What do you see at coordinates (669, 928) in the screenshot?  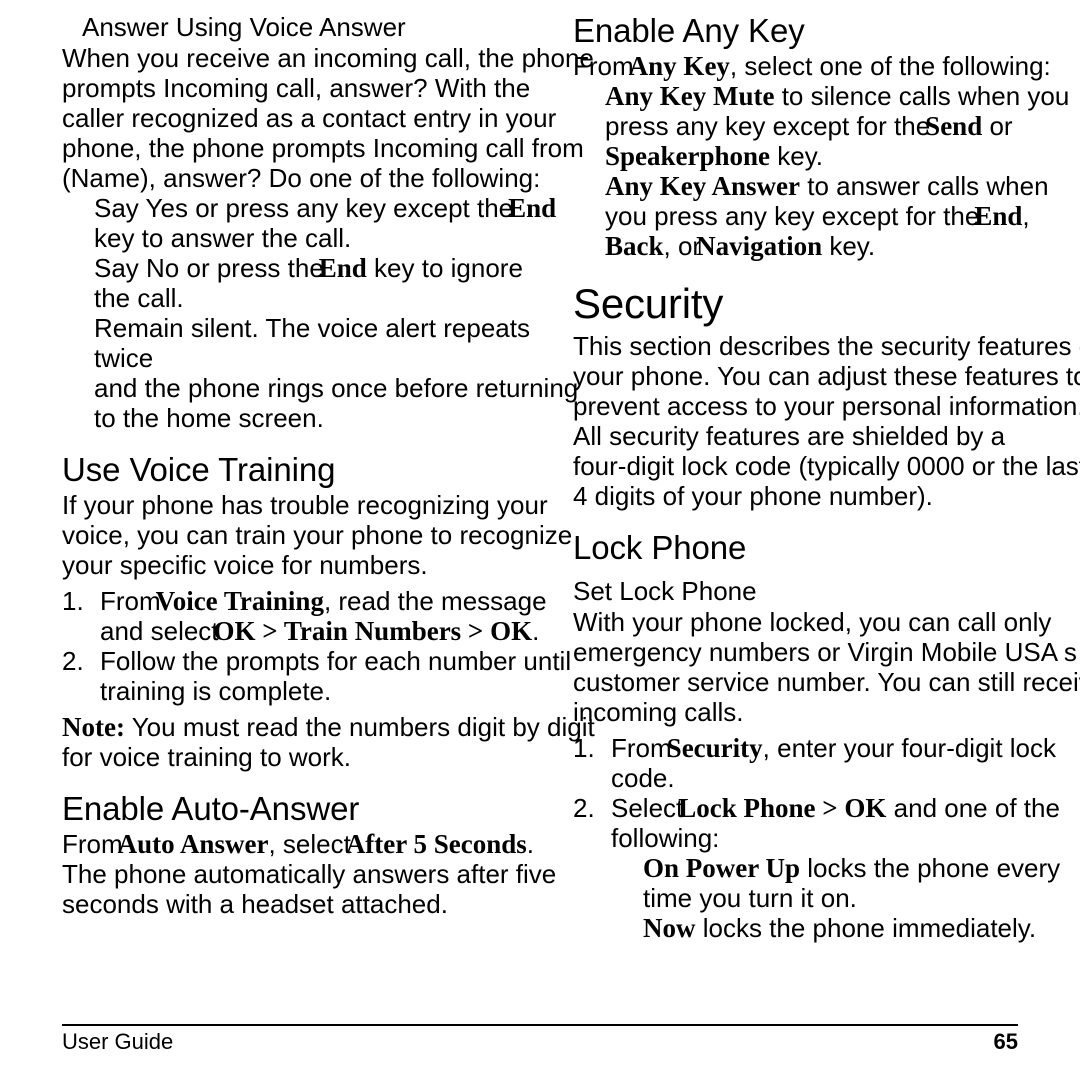 I see `ui-term-now: Now` at bounding box center [669, 928].